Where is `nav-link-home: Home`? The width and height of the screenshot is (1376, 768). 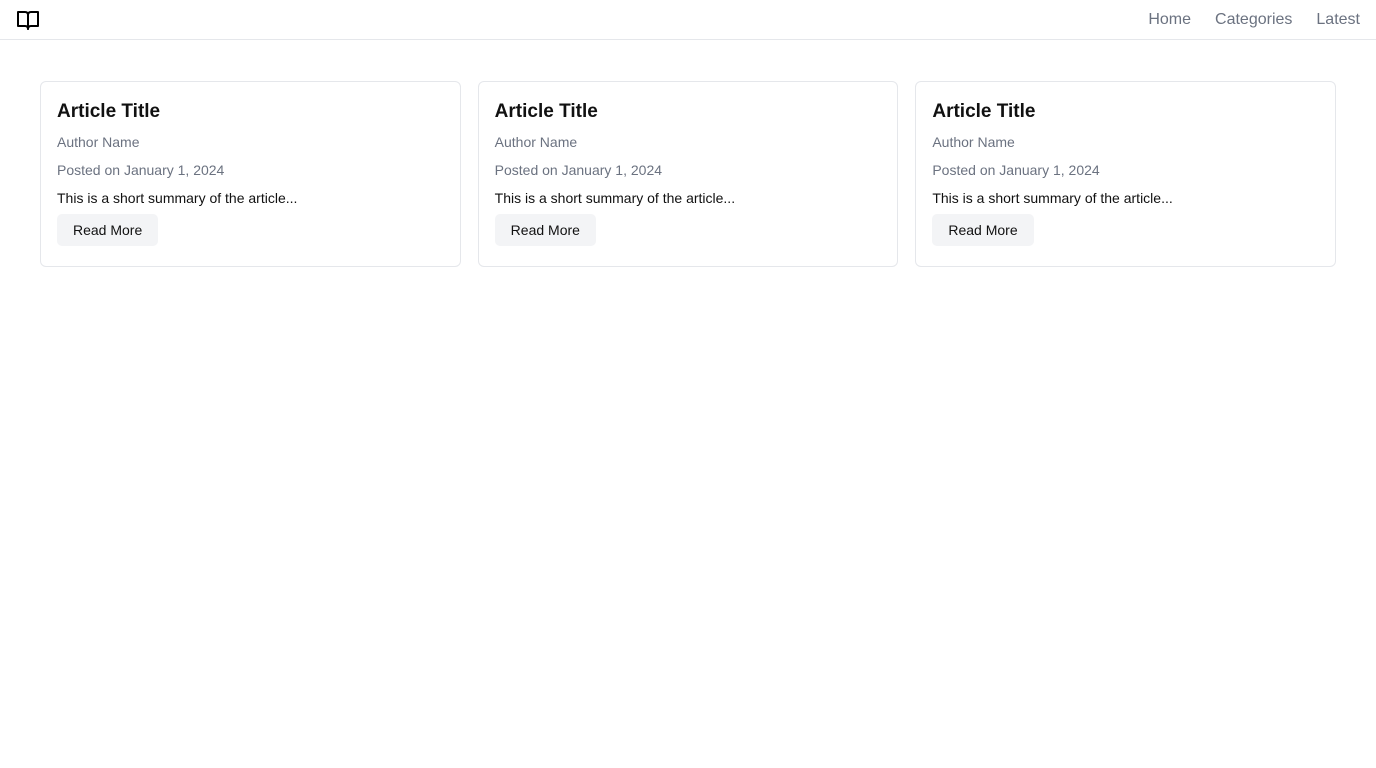 nav-link-home: Home is located at coordinates (1169, 20).